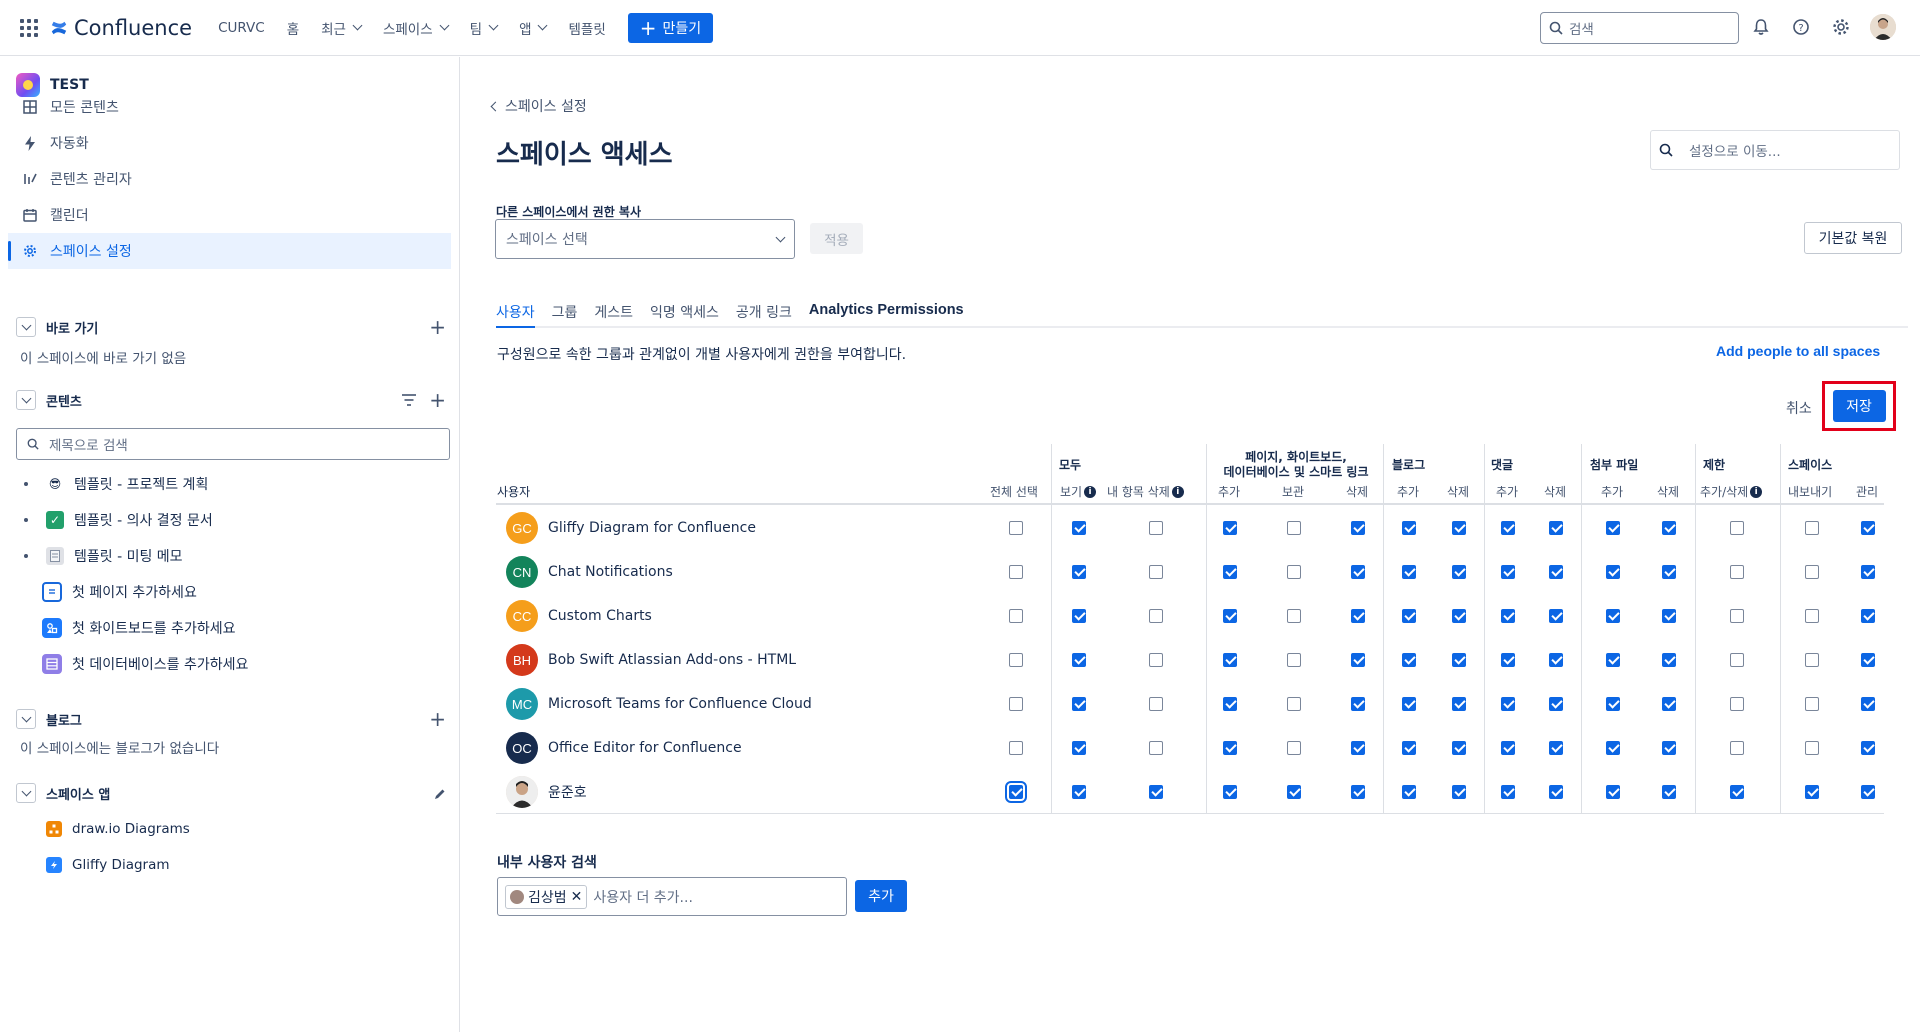 This screenshot has width=1920, height=1032. I want to click on apply-button: 적용, so click(836, 238).